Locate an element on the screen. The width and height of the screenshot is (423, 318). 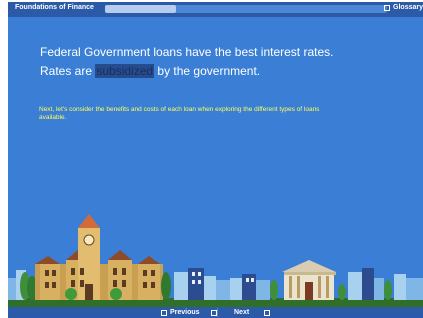
headline-line-2-end: by the government. is located at coordinates (207, 71).